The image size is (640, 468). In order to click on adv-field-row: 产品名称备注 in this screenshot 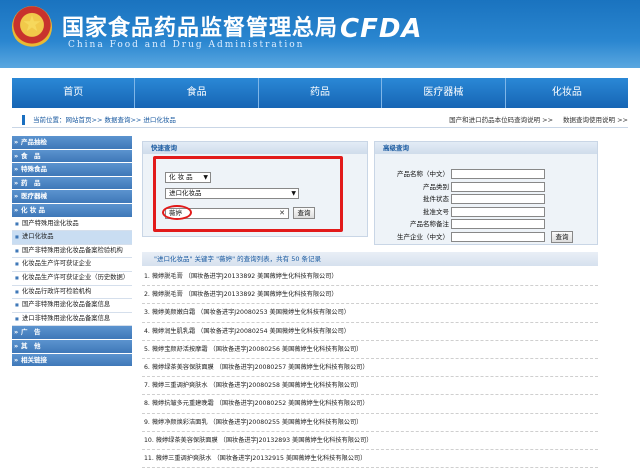, I will do `click(485, 224)`.